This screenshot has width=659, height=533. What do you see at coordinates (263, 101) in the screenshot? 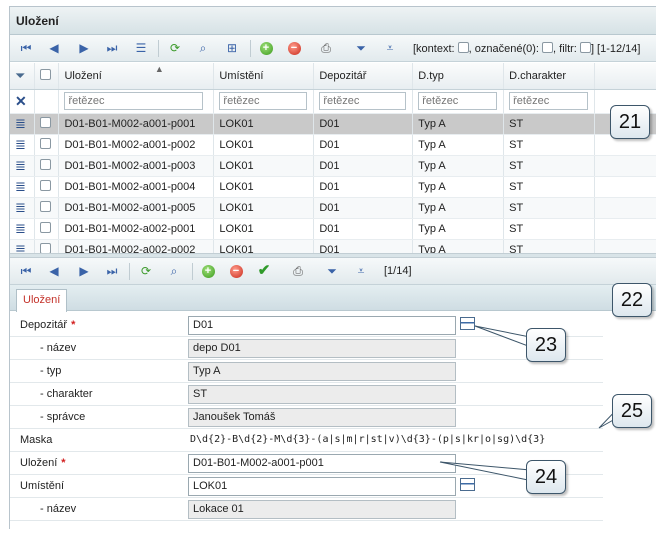
I see `filter-input-umisteni` at bounding box center [263, 101].